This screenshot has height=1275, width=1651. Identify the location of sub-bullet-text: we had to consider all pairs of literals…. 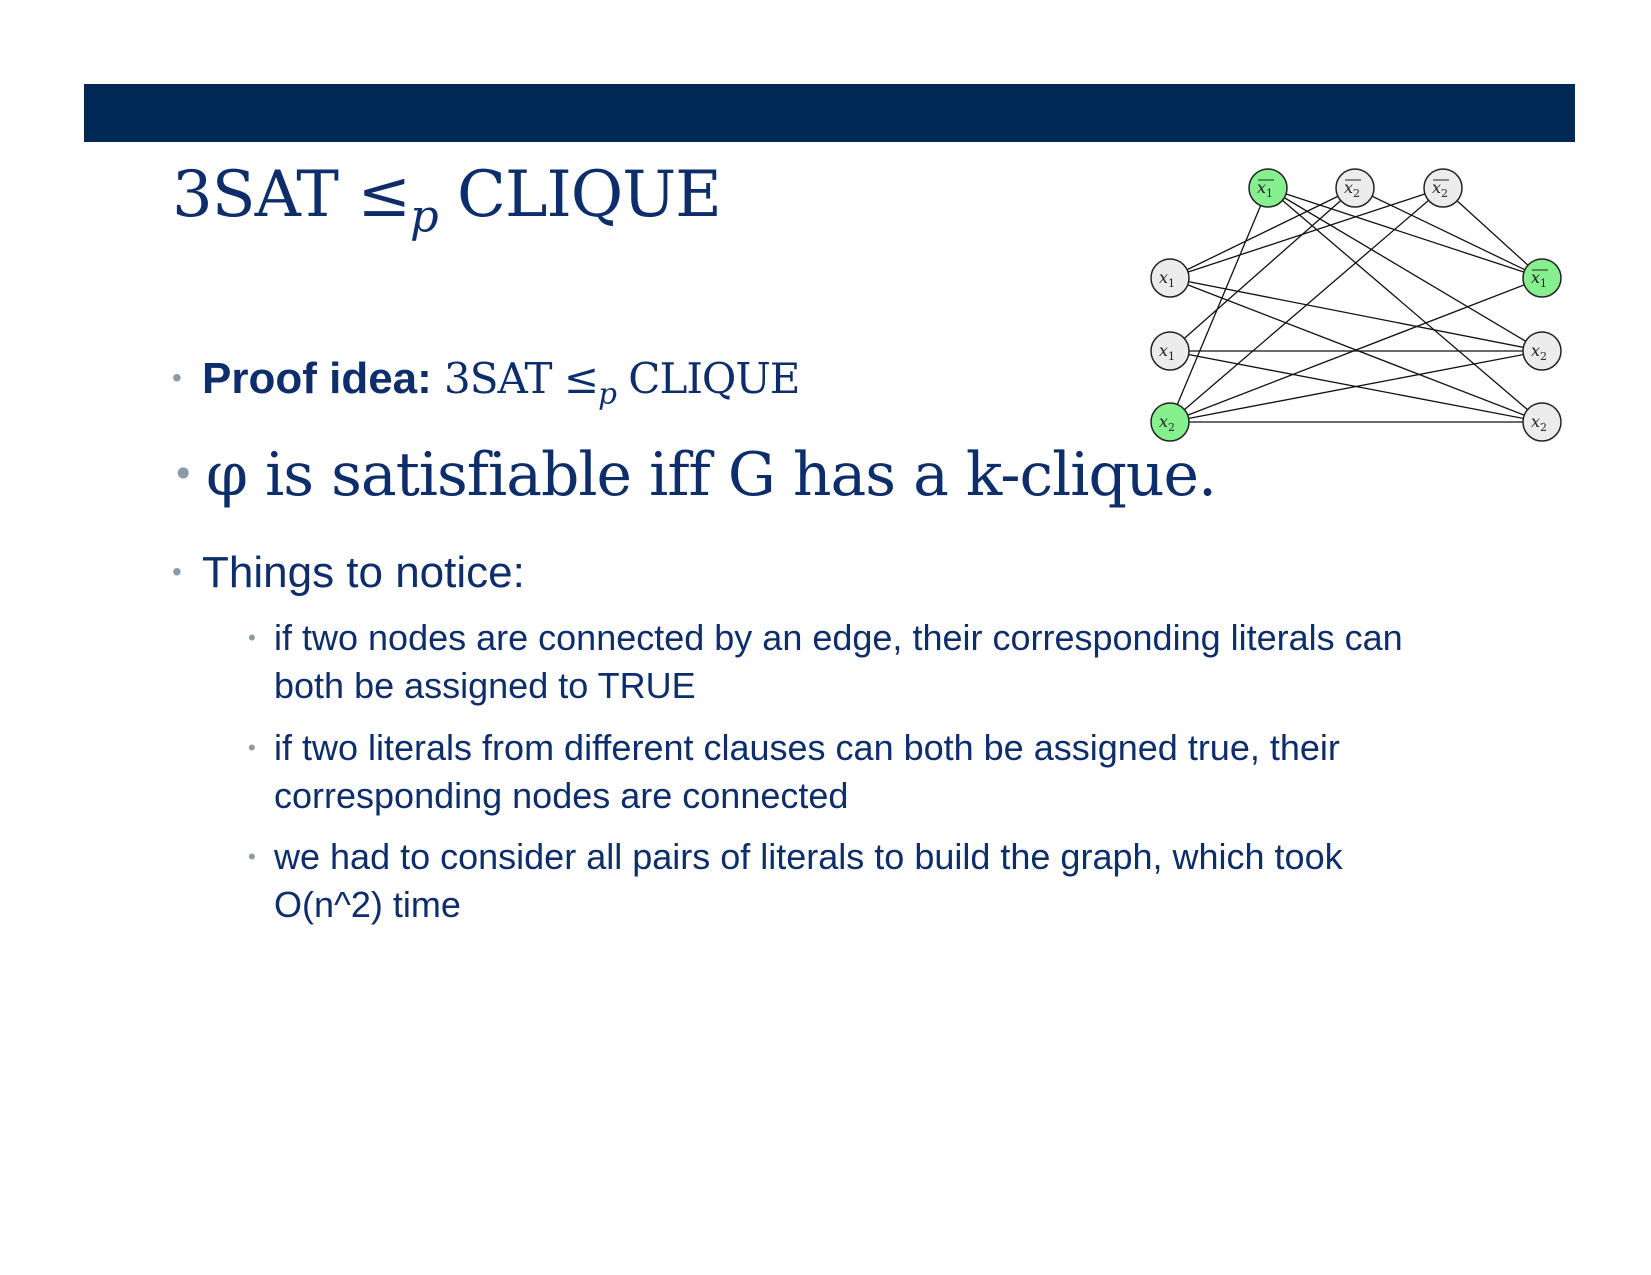
(808, 880).